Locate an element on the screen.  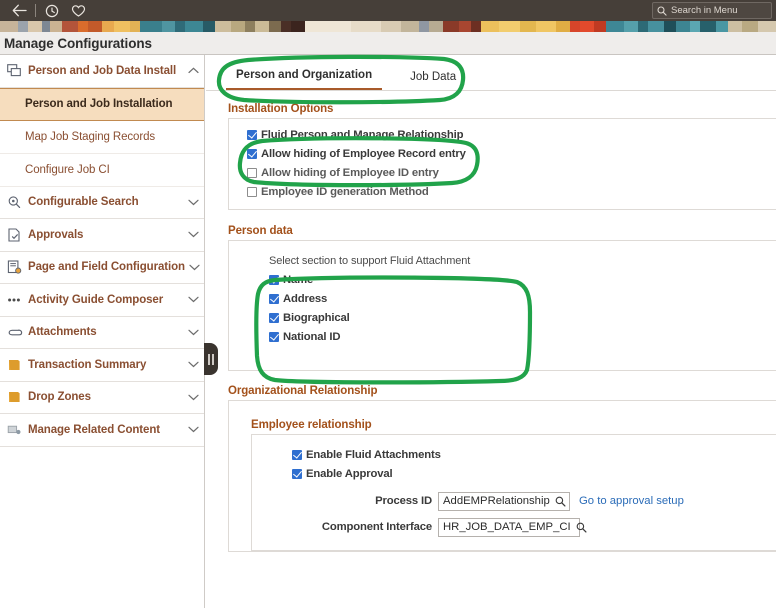
sidebar-item-configure-job-ci: Configure Job CI is located at coordinates (102, 170).